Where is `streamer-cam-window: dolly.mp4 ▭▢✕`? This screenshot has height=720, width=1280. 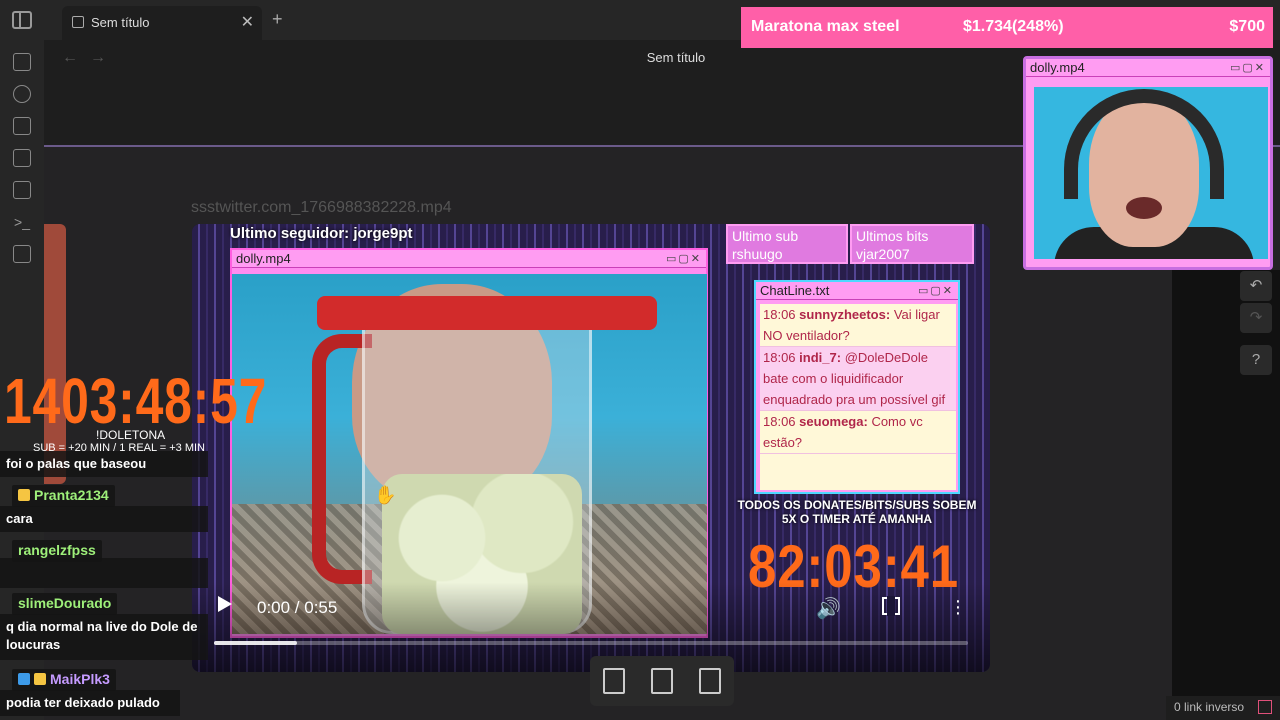
streamer-cam-window: dolly.mp4 ▭▢✕ is located at coordinates (1148, 163).